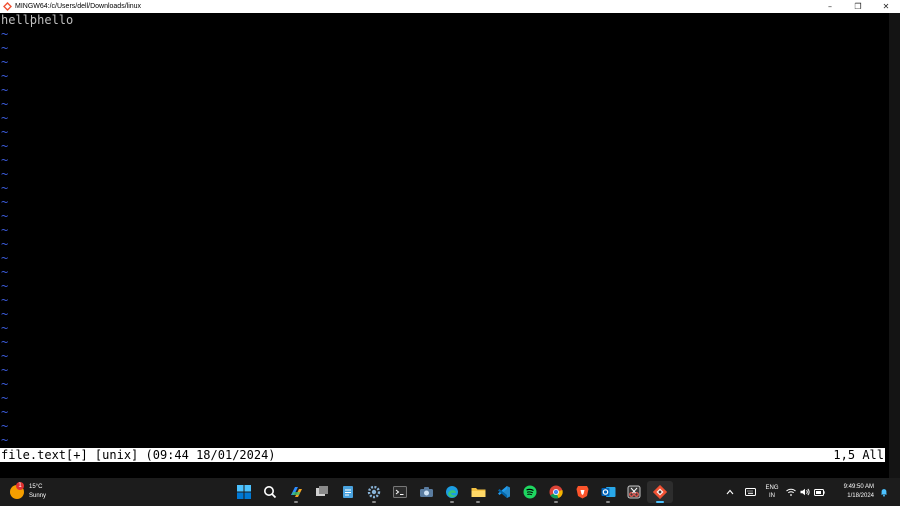 Image resolution: width=900 pixels, height=506 pixels. What do you see at coordinates (772, 492) in the screenshot?
I see `language-indicator: ENG IN` at bounding box center [772, 492].